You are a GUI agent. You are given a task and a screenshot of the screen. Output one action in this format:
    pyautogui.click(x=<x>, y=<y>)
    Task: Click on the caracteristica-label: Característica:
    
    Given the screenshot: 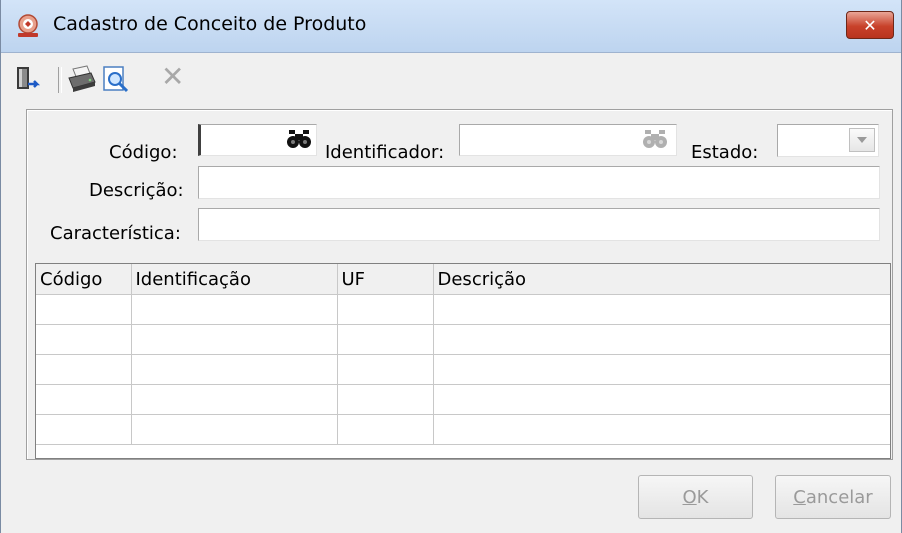 What is the action you would take?
    pyautogui.click(x=115, y=233)
    